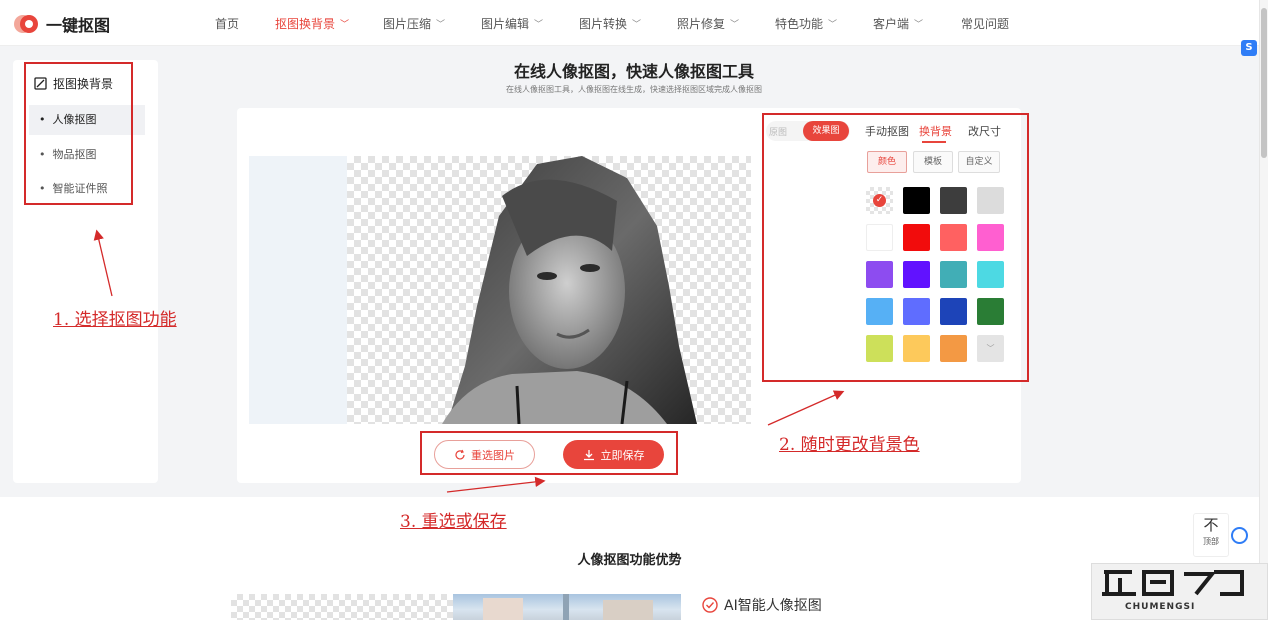 The image size is (1268, 620). I want to click on logo-icon, so click(26, 24).